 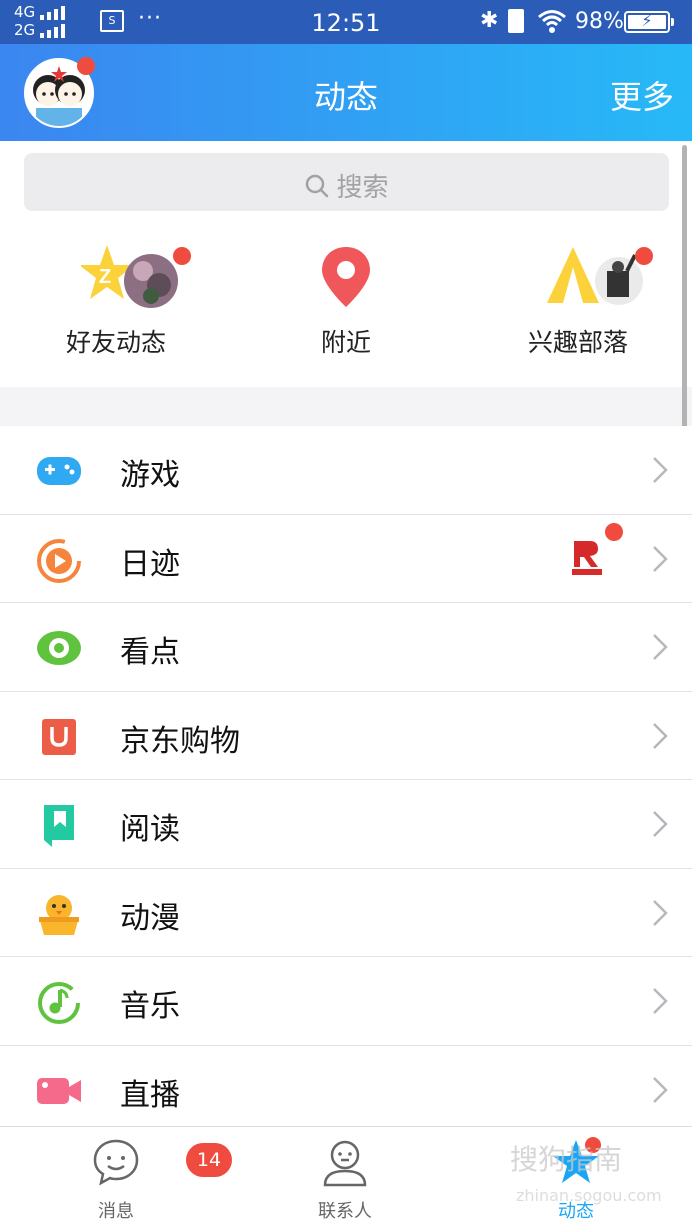 I want to click on unread-badge: 14, so click(x=209, y=1160).